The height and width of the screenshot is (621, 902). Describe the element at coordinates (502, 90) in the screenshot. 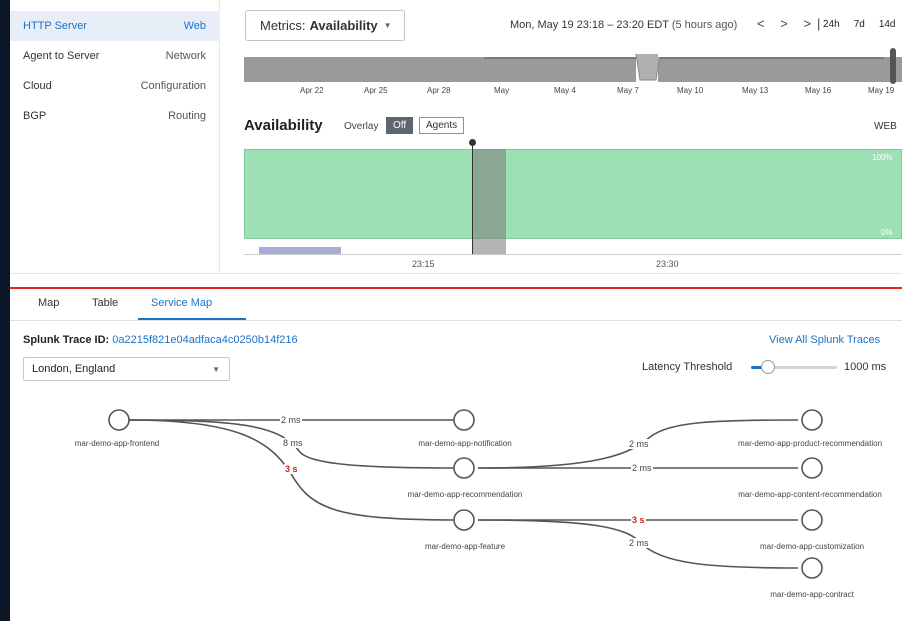

I see `overview-tick: May` at that location.